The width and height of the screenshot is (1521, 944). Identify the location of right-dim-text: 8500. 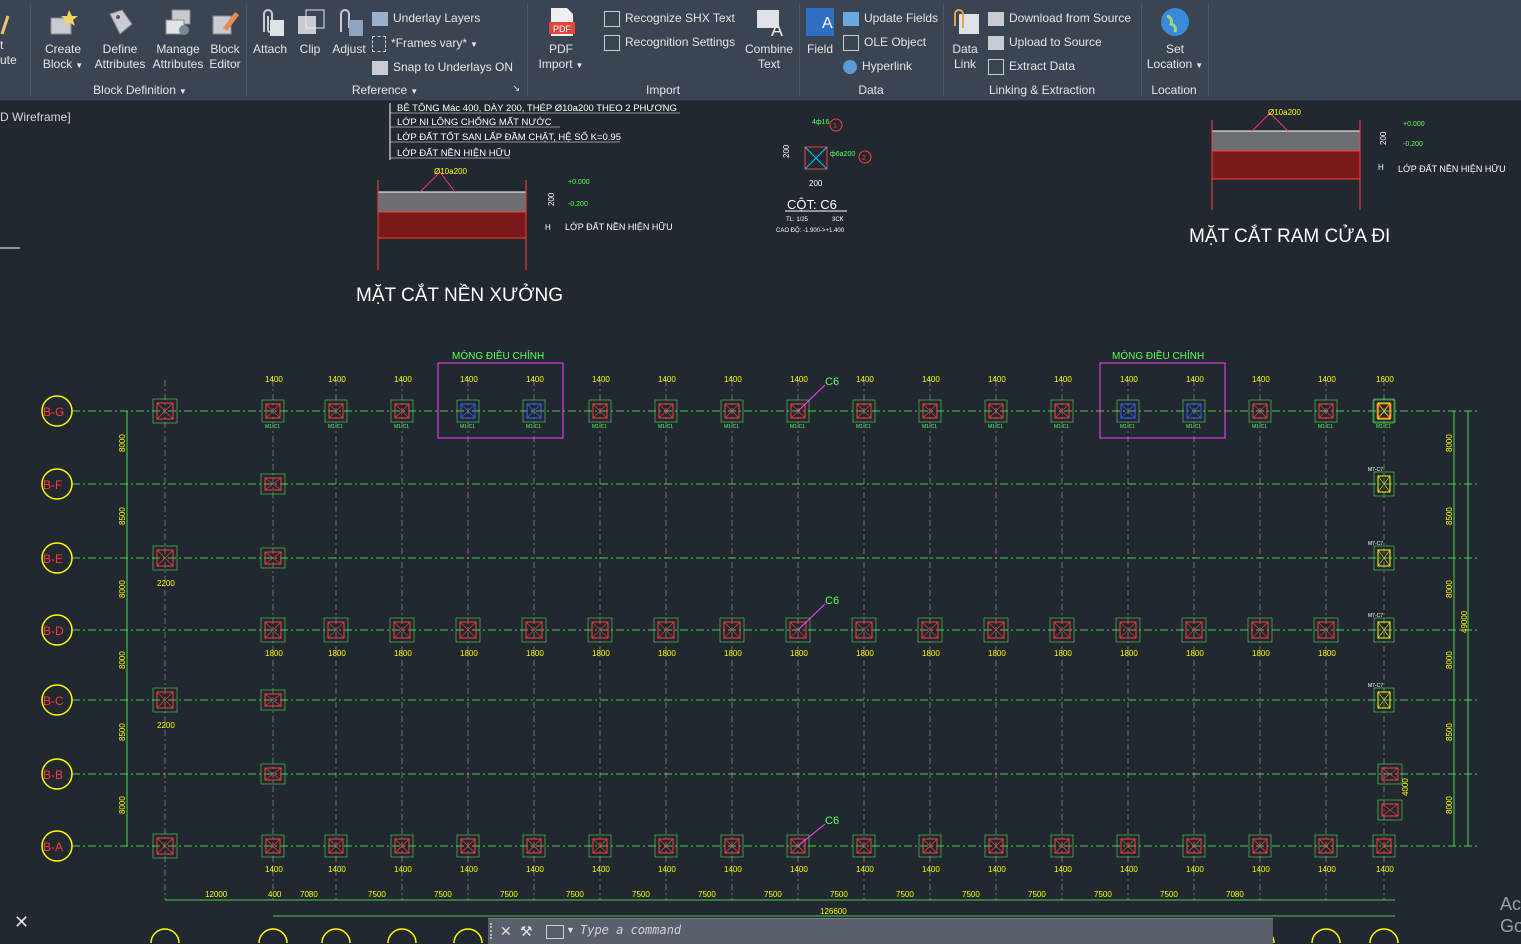
(1449, 516).